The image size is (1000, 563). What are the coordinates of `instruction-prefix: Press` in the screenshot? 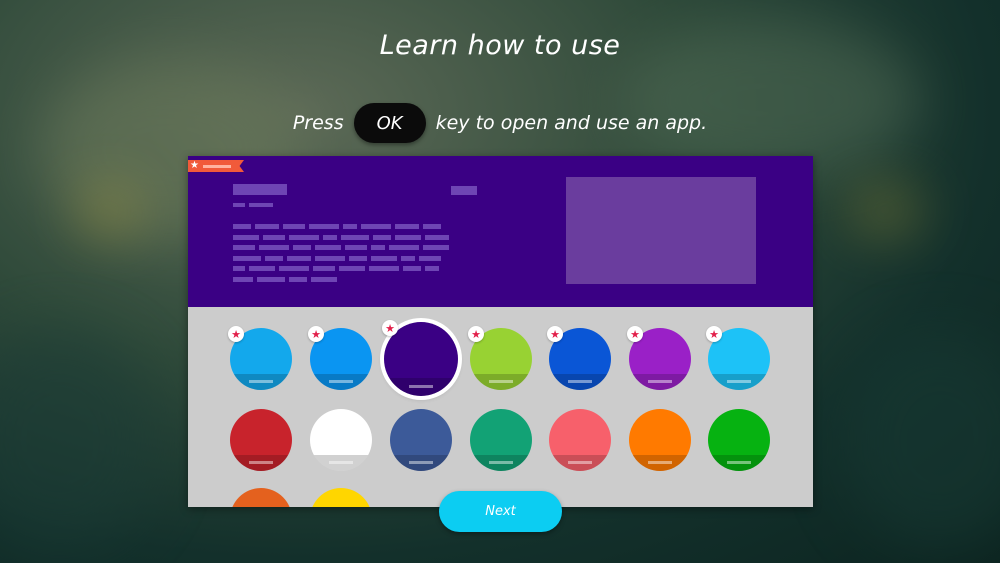 It's located at (318, 123).